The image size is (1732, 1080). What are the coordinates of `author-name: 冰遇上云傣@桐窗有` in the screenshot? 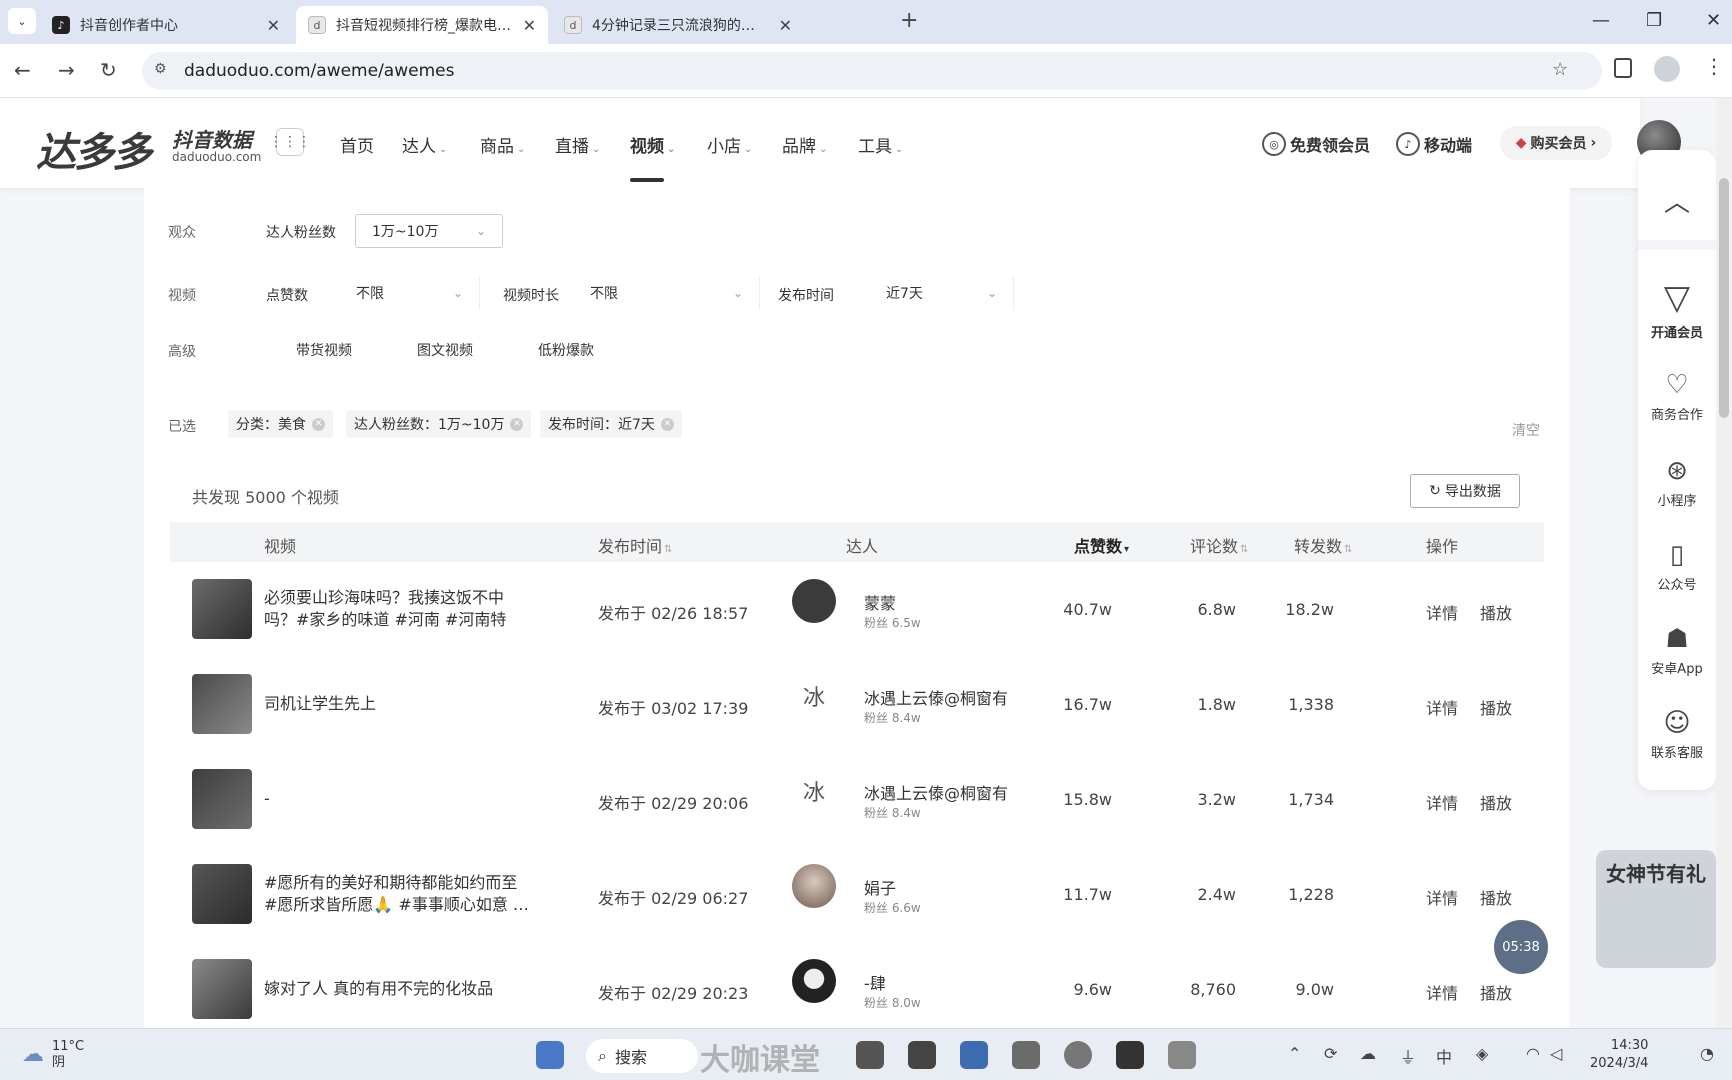 It's located at (936, 792).